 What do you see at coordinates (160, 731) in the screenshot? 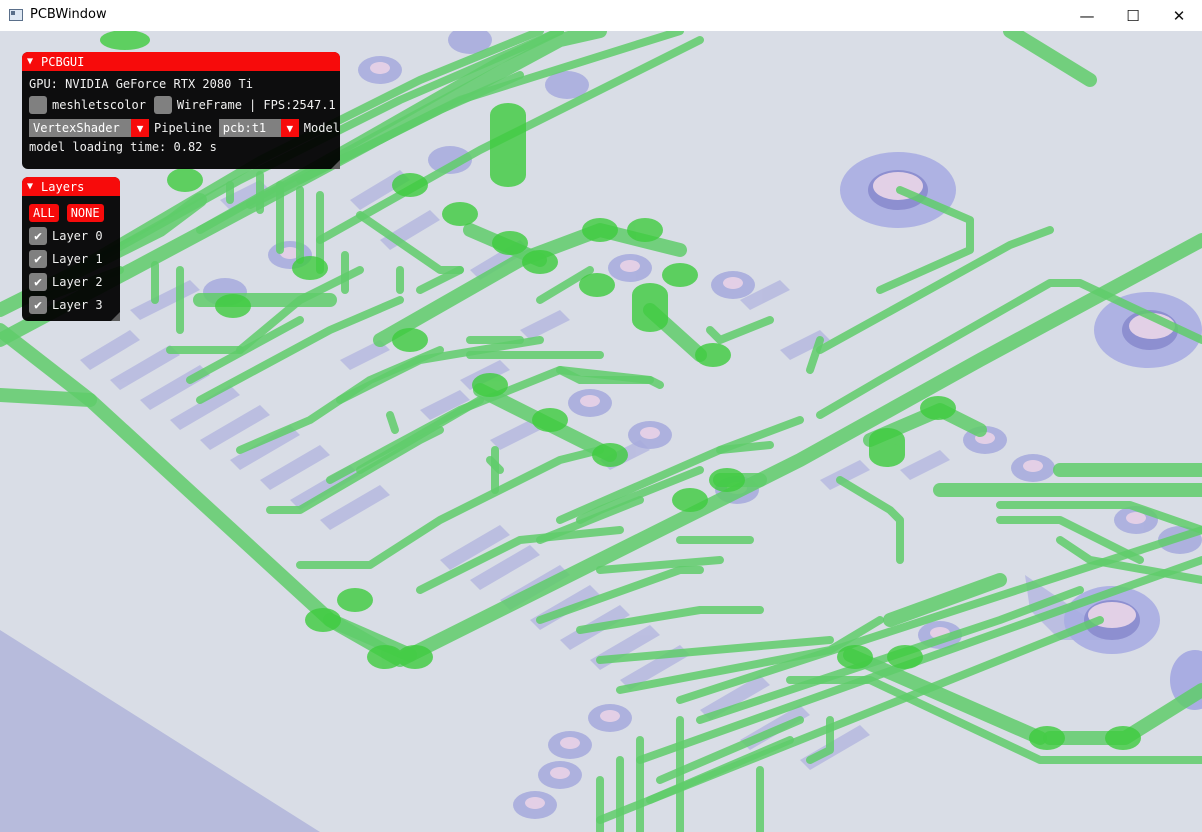
I see `ground-plane` at bounding box center [160, 731].